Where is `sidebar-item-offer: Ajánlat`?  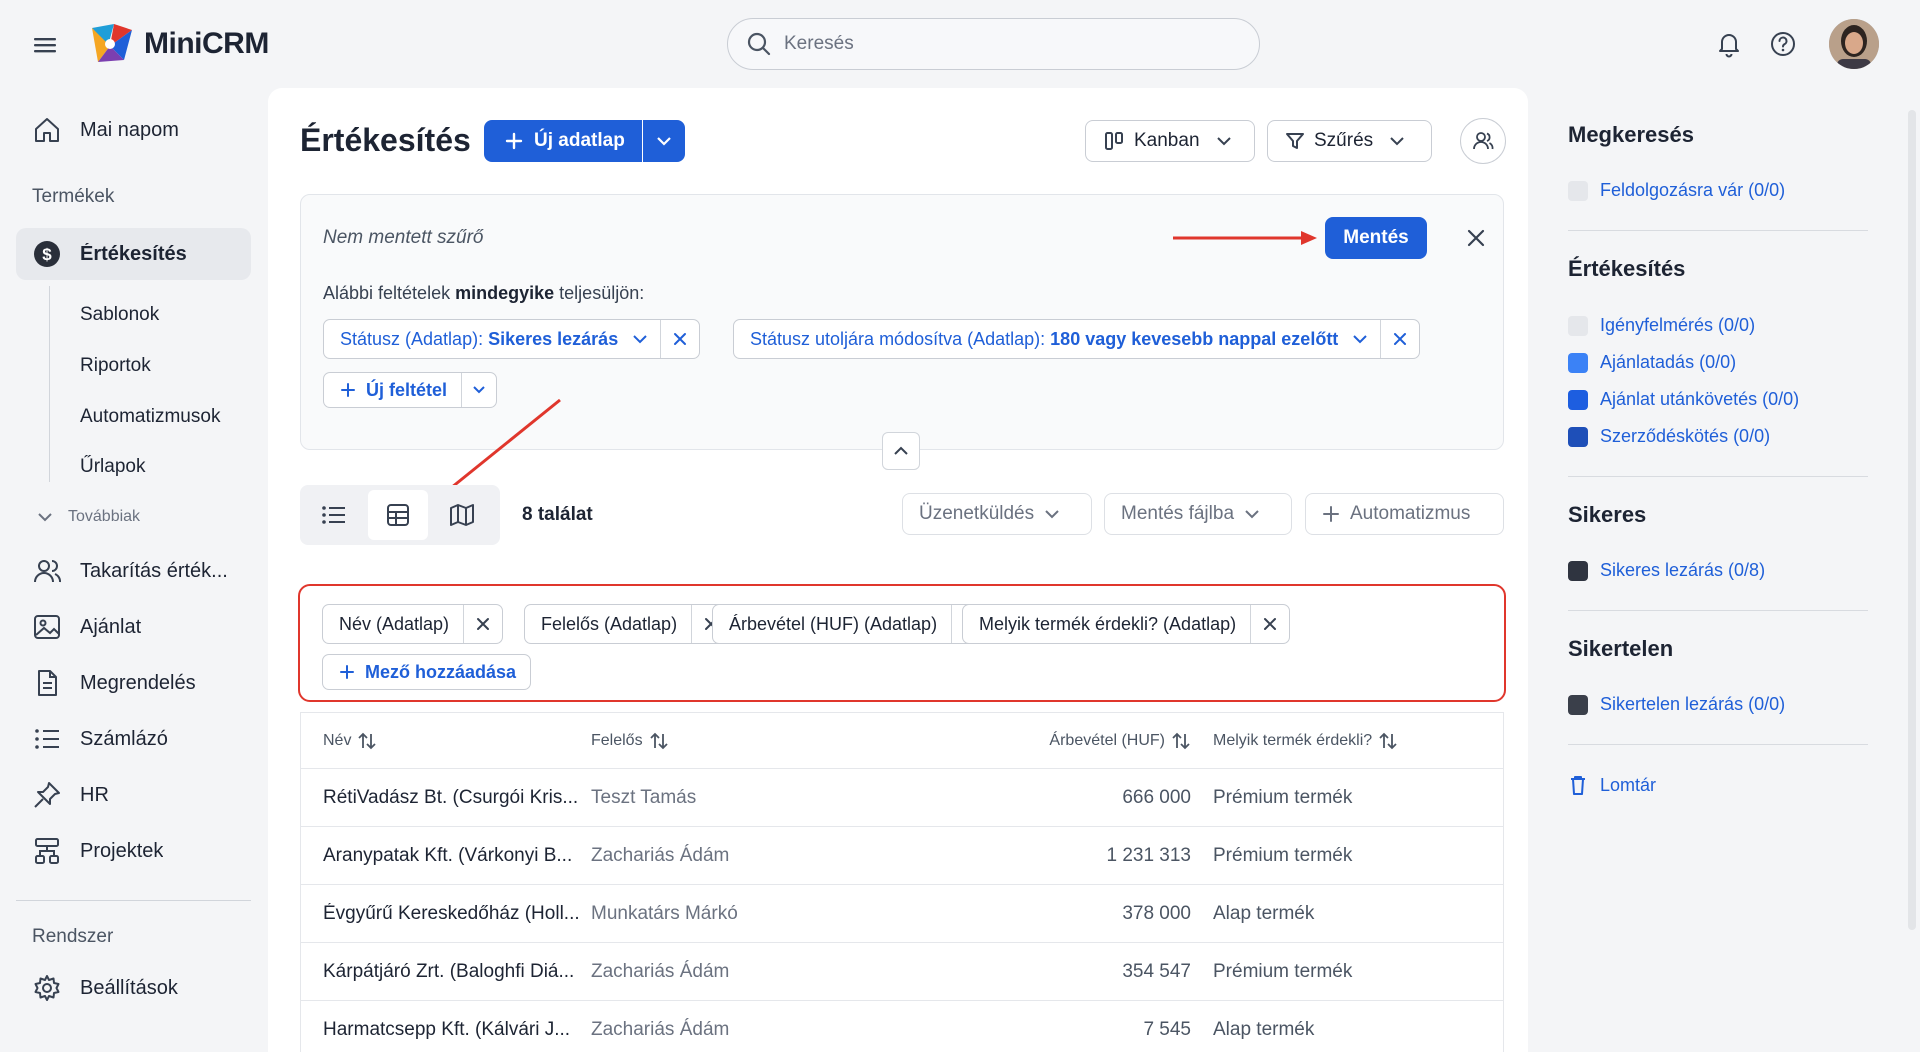
sidebar-item-offer: Ajánlat is located at coordinates (133, 627).